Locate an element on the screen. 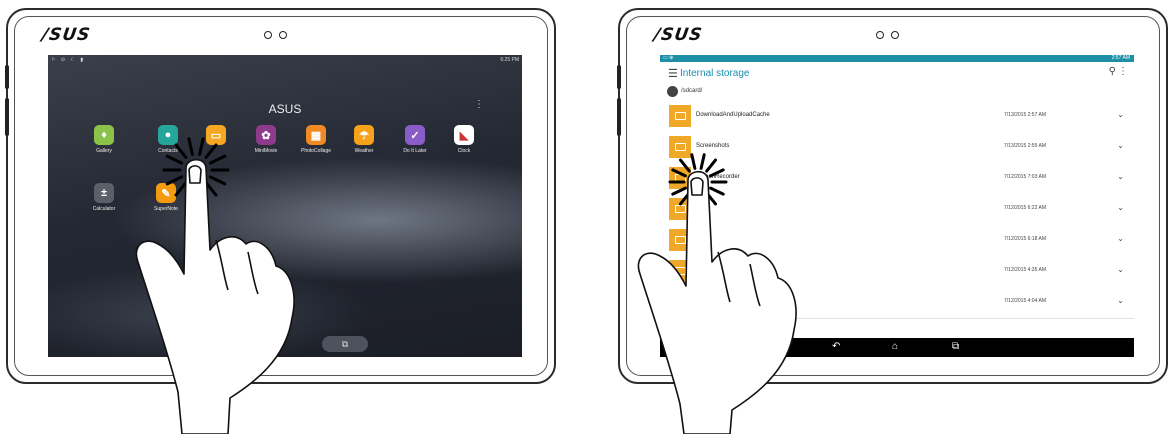 This screenshot has width=1171, height=434. app-icon: ✓ Do It Later is located at coordinates (415, 139).